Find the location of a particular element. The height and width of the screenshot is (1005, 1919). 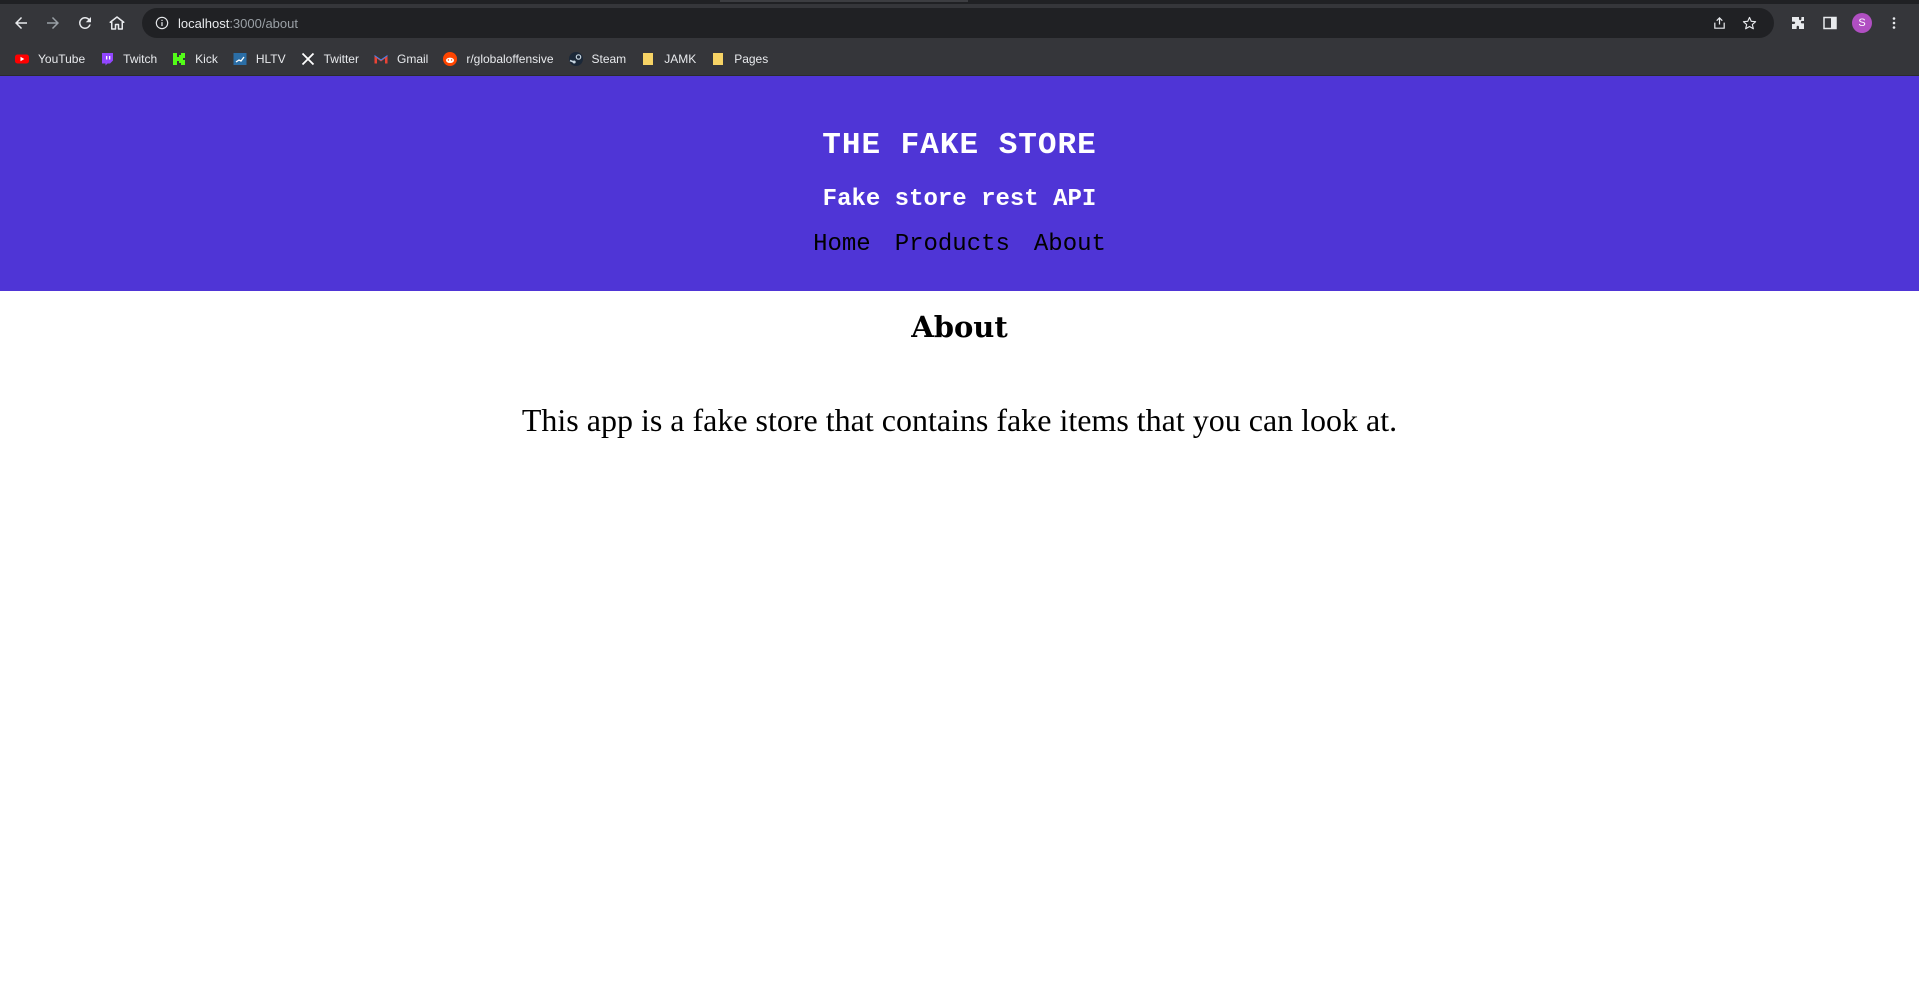

bookmark-label: JAMK is located at coordinates (680, 58).